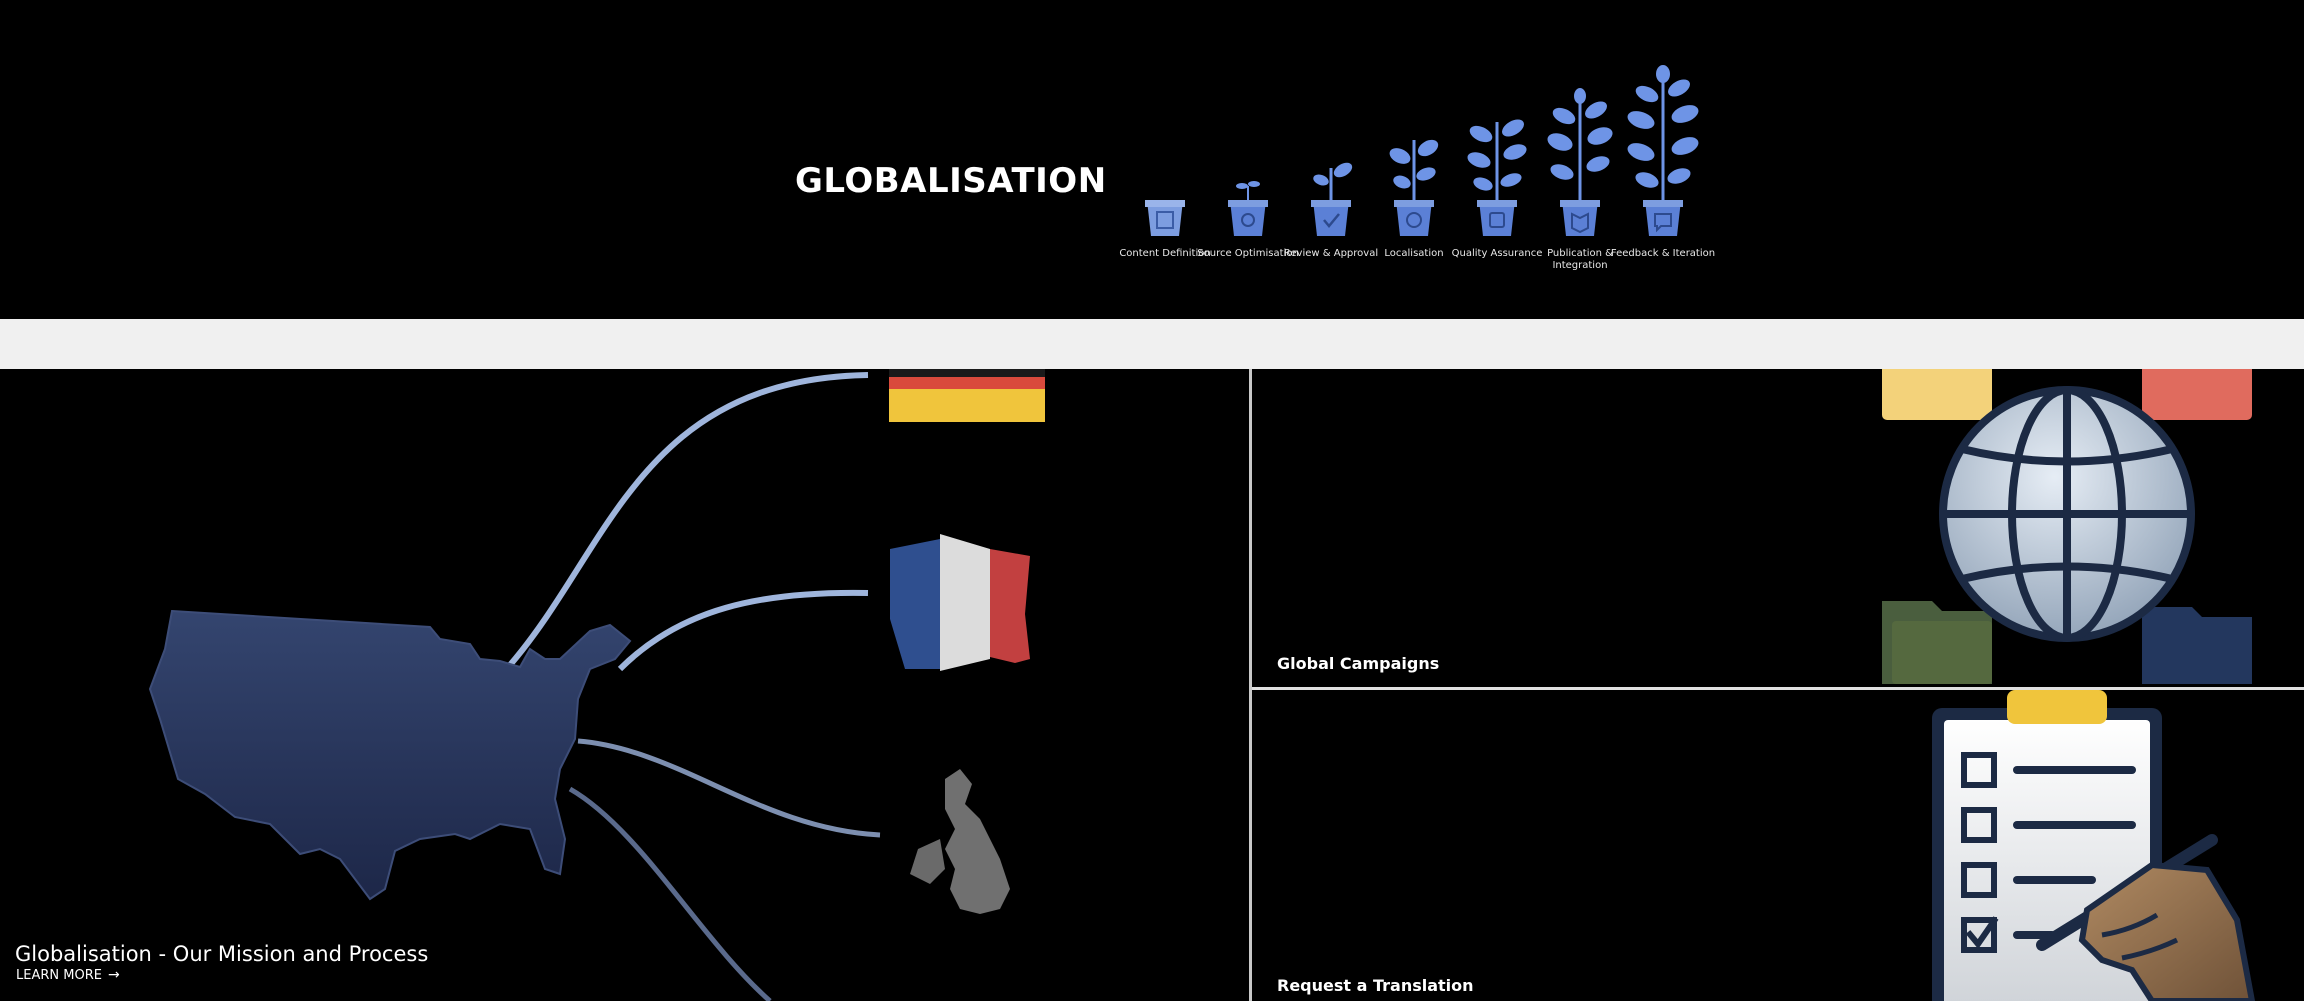 The image size is (2304, 1001). What do you see at coordinates (960, 602) in the screenshot?
I see `france-map-icon` at bounding box center [960, 602].